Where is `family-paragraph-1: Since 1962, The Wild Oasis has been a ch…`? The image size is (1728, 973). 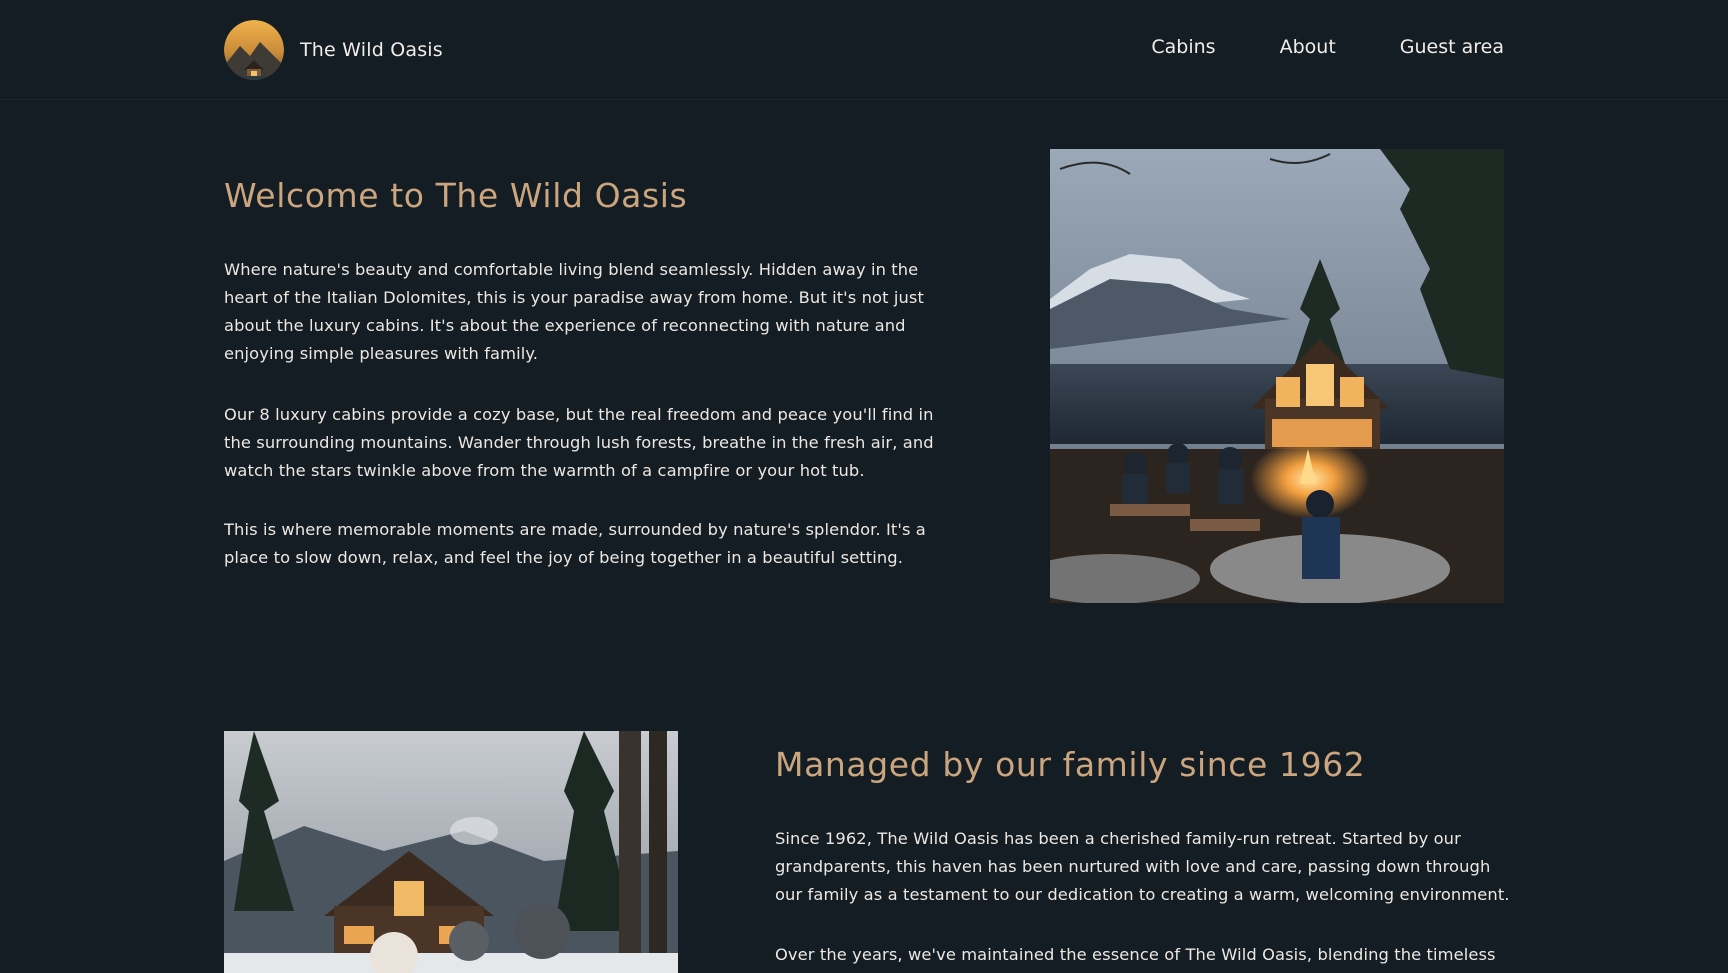
family-paragraph-1: Since 1962, The Wild Oasis has been a ch… is located at coordinates (1142, 866).